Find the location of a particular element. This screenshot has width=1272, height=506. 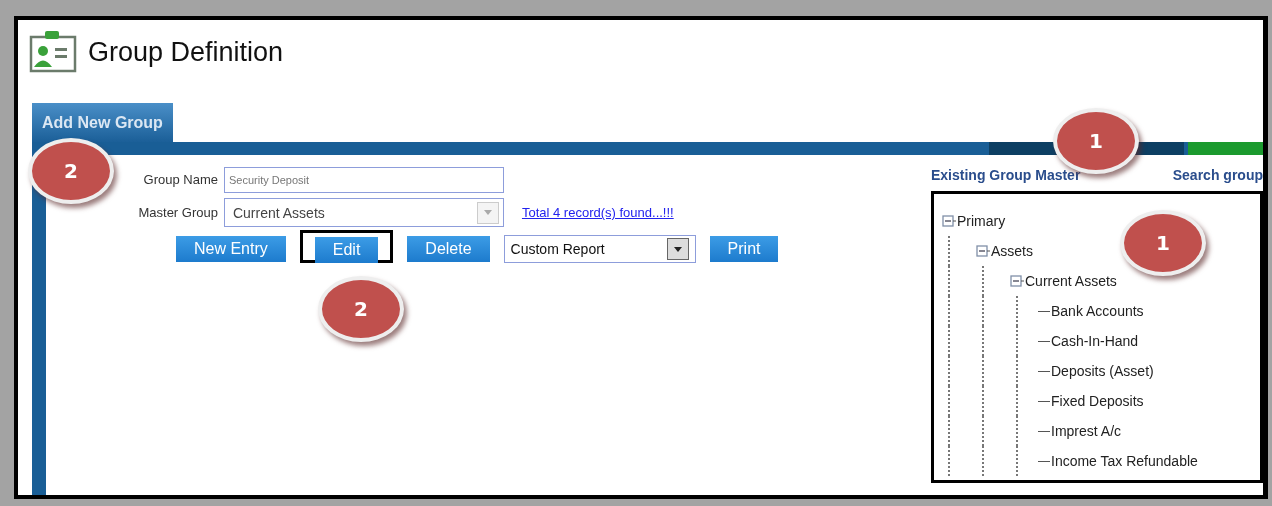

master-group-dropdown: Current Assets is located at coordinates (363, 212).